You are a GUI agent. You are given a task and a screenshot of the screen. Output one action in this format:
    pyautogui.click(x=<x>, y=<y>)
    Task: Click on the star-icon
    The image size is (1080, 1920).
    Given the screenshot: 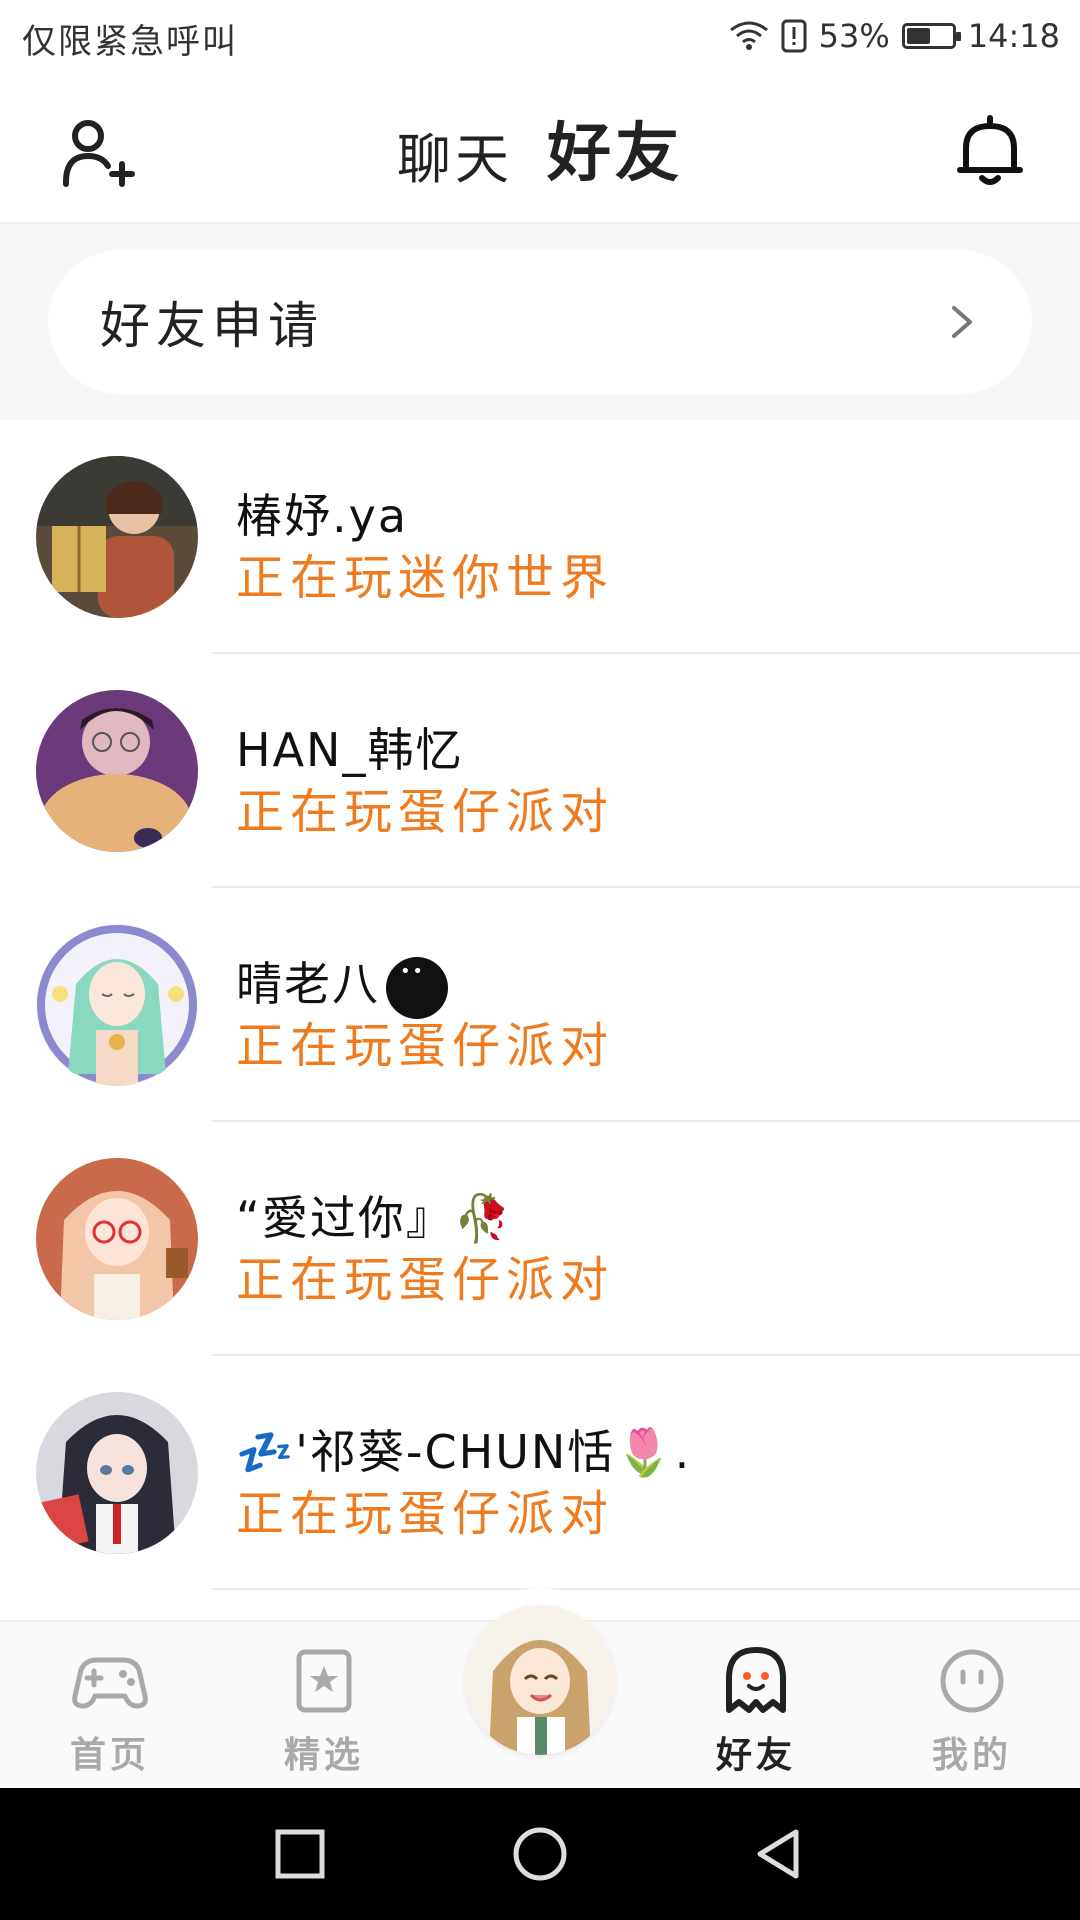 What is the action you would take?
    pyautogui.click(x=324, y=1681)
    